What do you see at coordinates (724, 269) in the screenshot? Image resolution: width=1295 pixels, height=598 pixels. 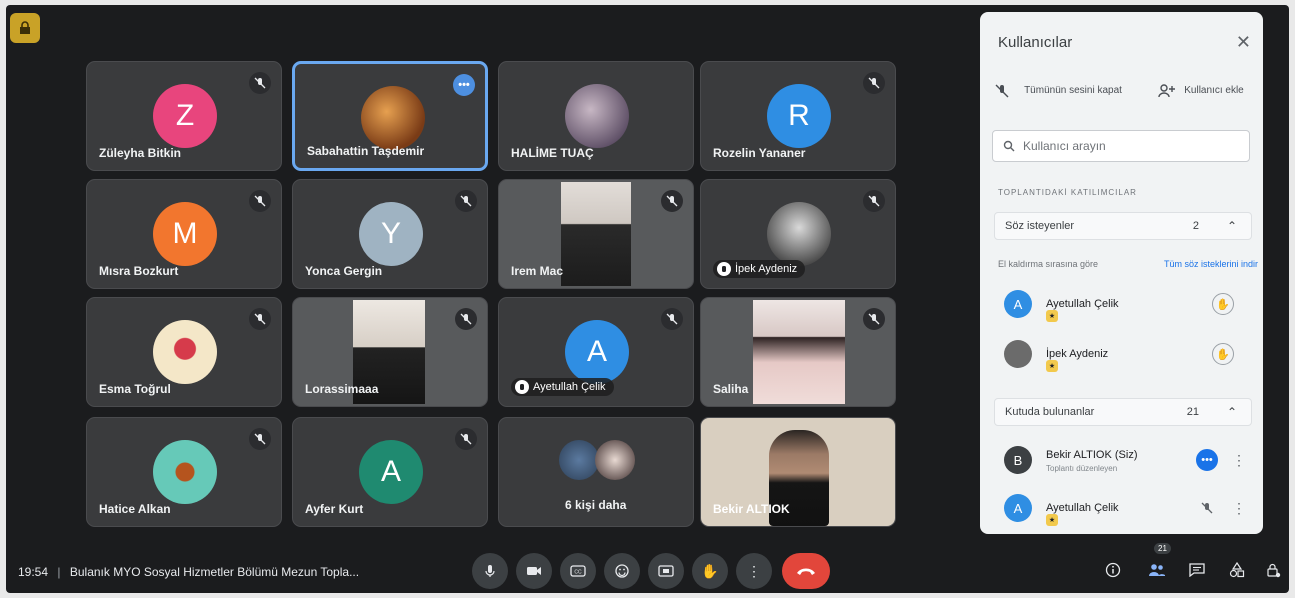 I see `hand-raised-icon` at bounding box center [724, 269].